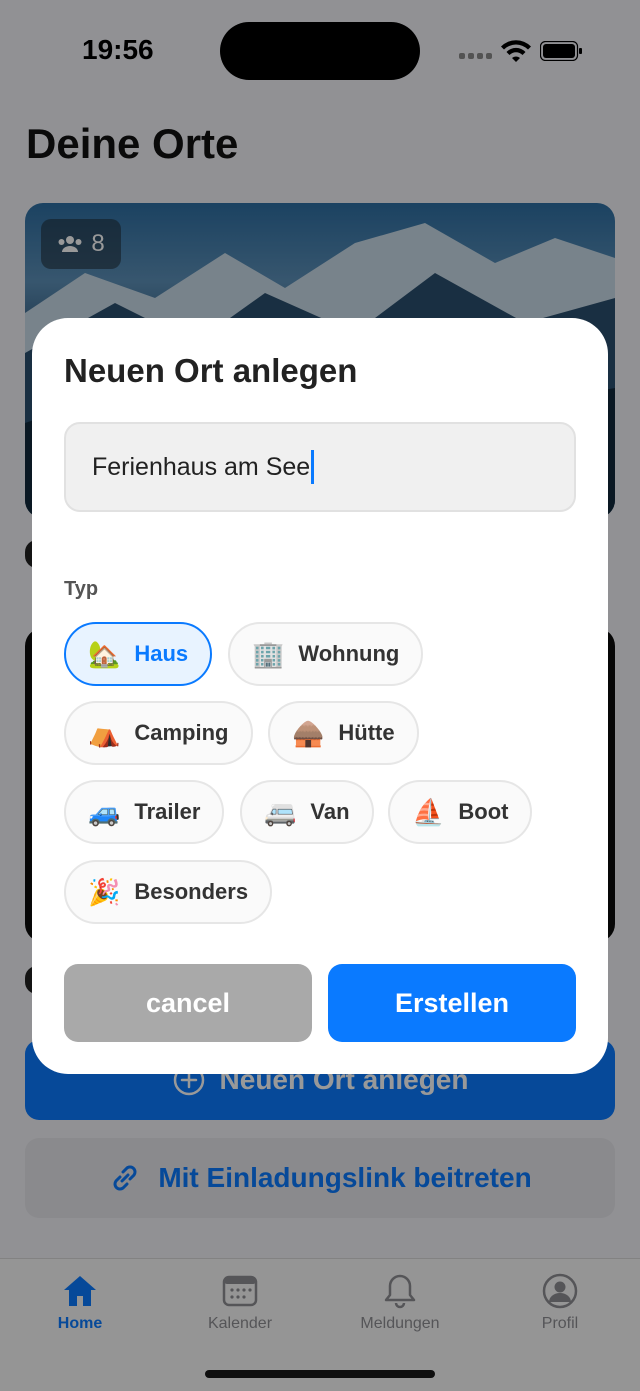 This screenshot has width=640, height=1391. What do you see at coordinates (104, 892) in the screenshot?
I see `party-popper-icon: 🎉` at bounding box center [104, 892].